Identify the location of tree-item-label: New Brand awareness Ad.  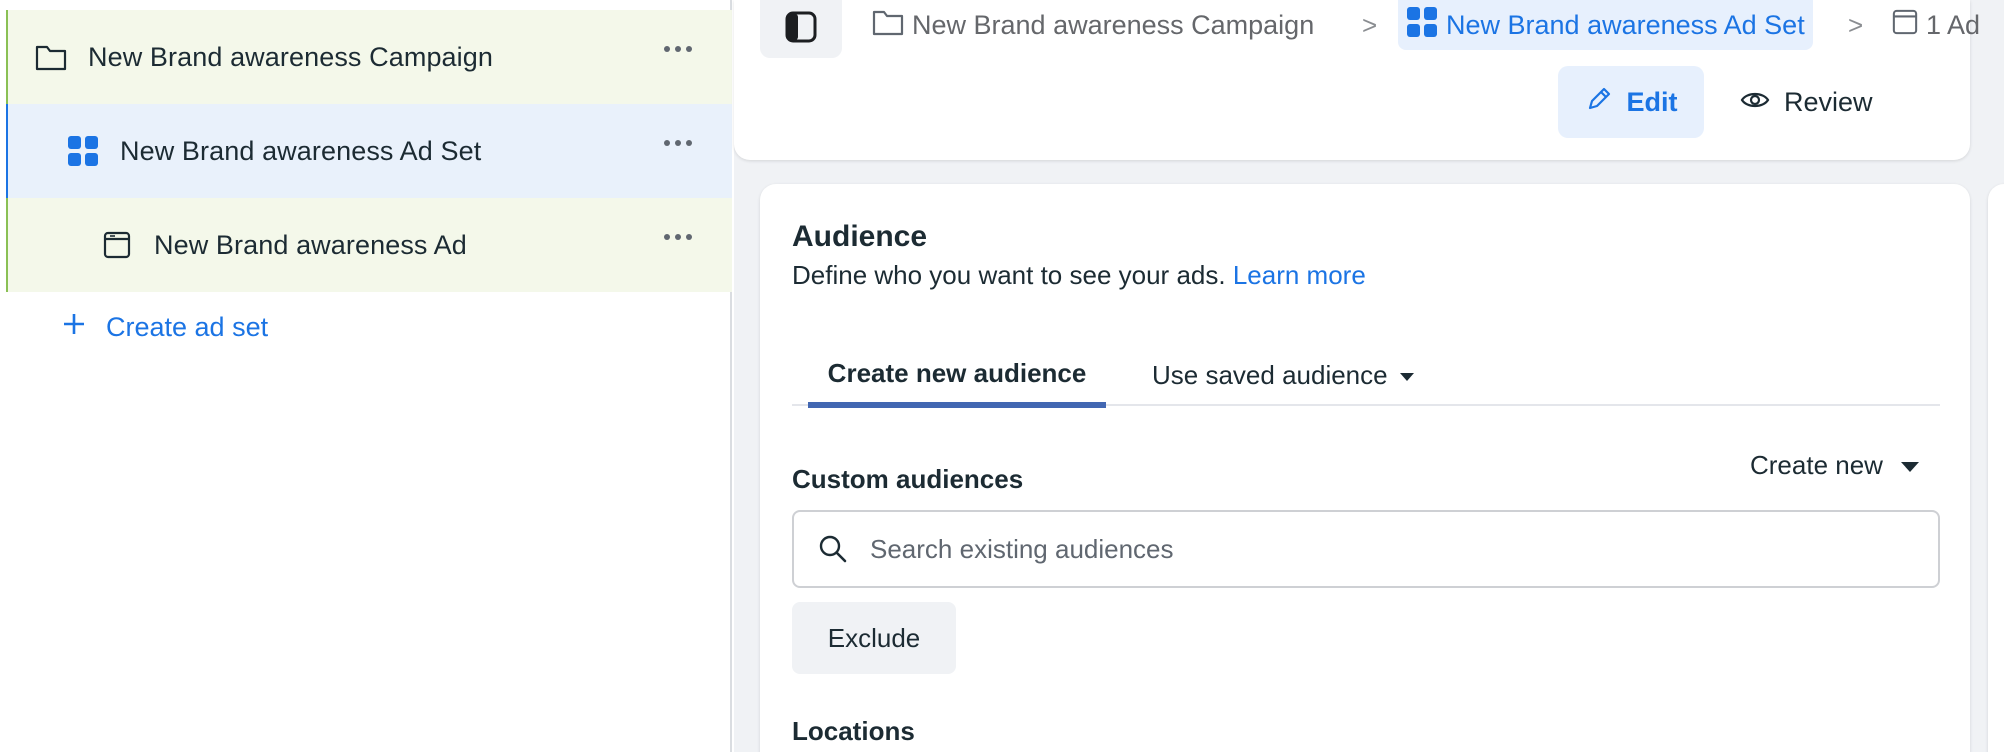
(310, 244).